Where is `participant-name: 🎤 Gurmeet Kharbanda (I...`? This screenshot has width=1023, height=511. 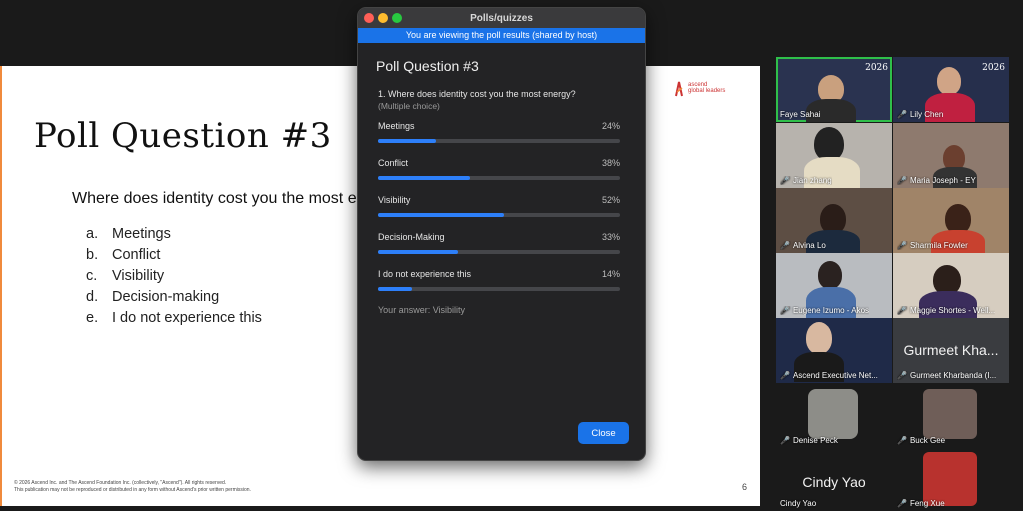 participant-name: 🎤 Gurmeet Kharbanda (I... is located at coordinates (947, 375).